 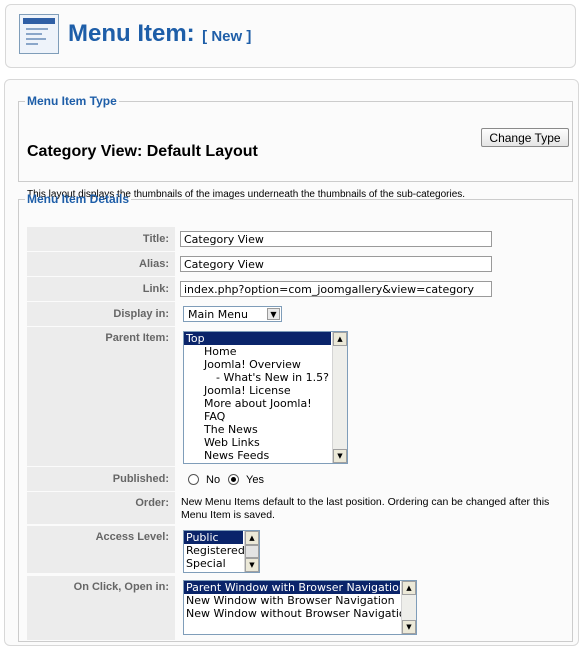 What do you see at coordinates (227, 36) in the screenshot?
I see `page-subtitle: [ New ]` at bounding box center [227, 36].